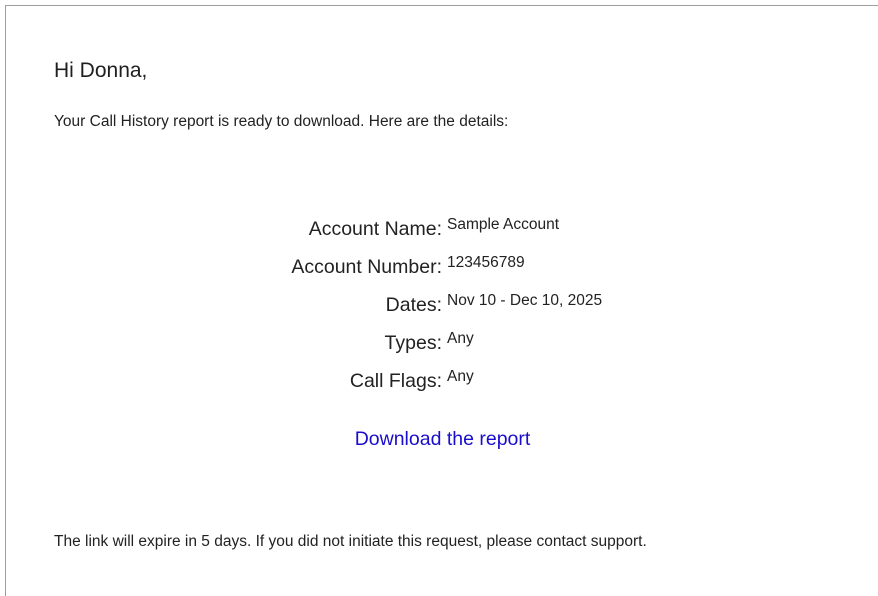 Image resolution: width=878 pixels, height=596 pixels. Describe the element at coordinates (366, 267) in the screenshot. I see `detail-label: Account Number:` at that location.